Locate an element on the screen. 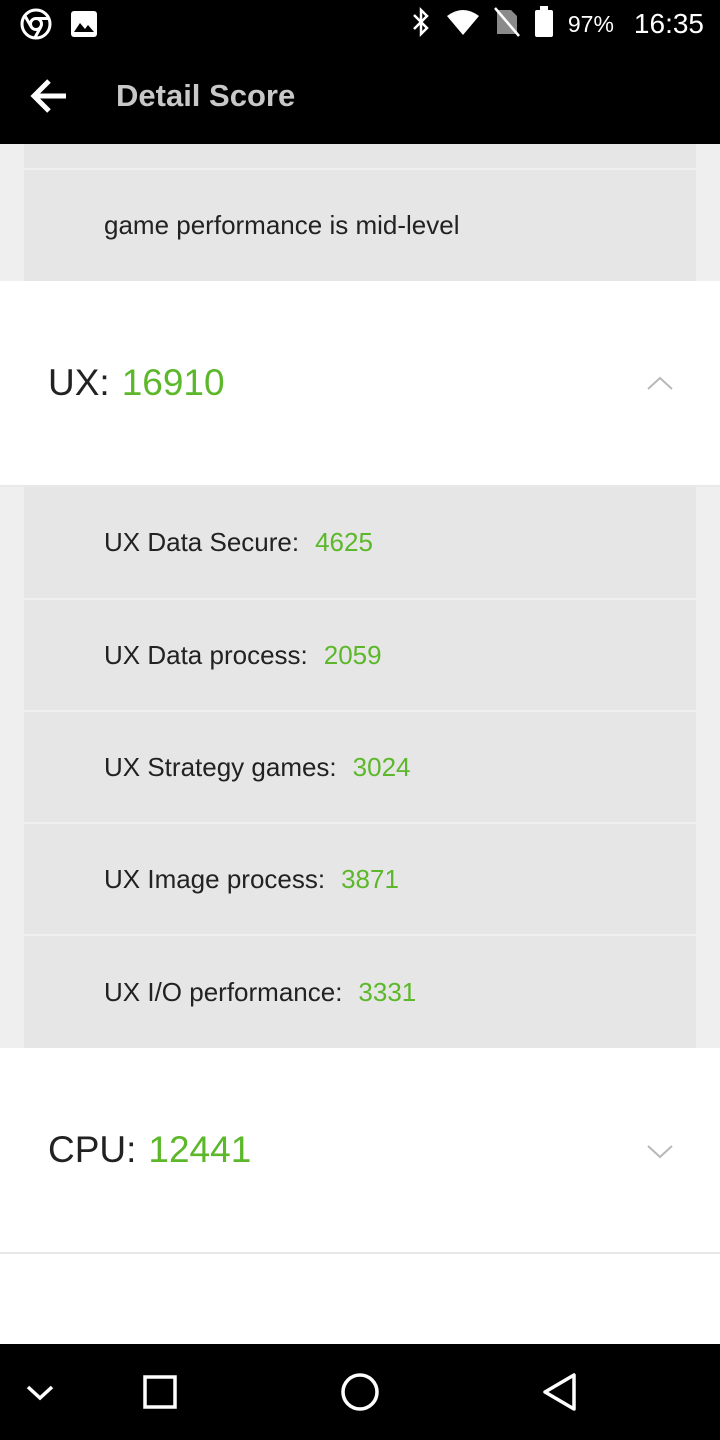 The image size is (720, 1440). cpu-score: 12441 is located at coordinates (200, 1149).